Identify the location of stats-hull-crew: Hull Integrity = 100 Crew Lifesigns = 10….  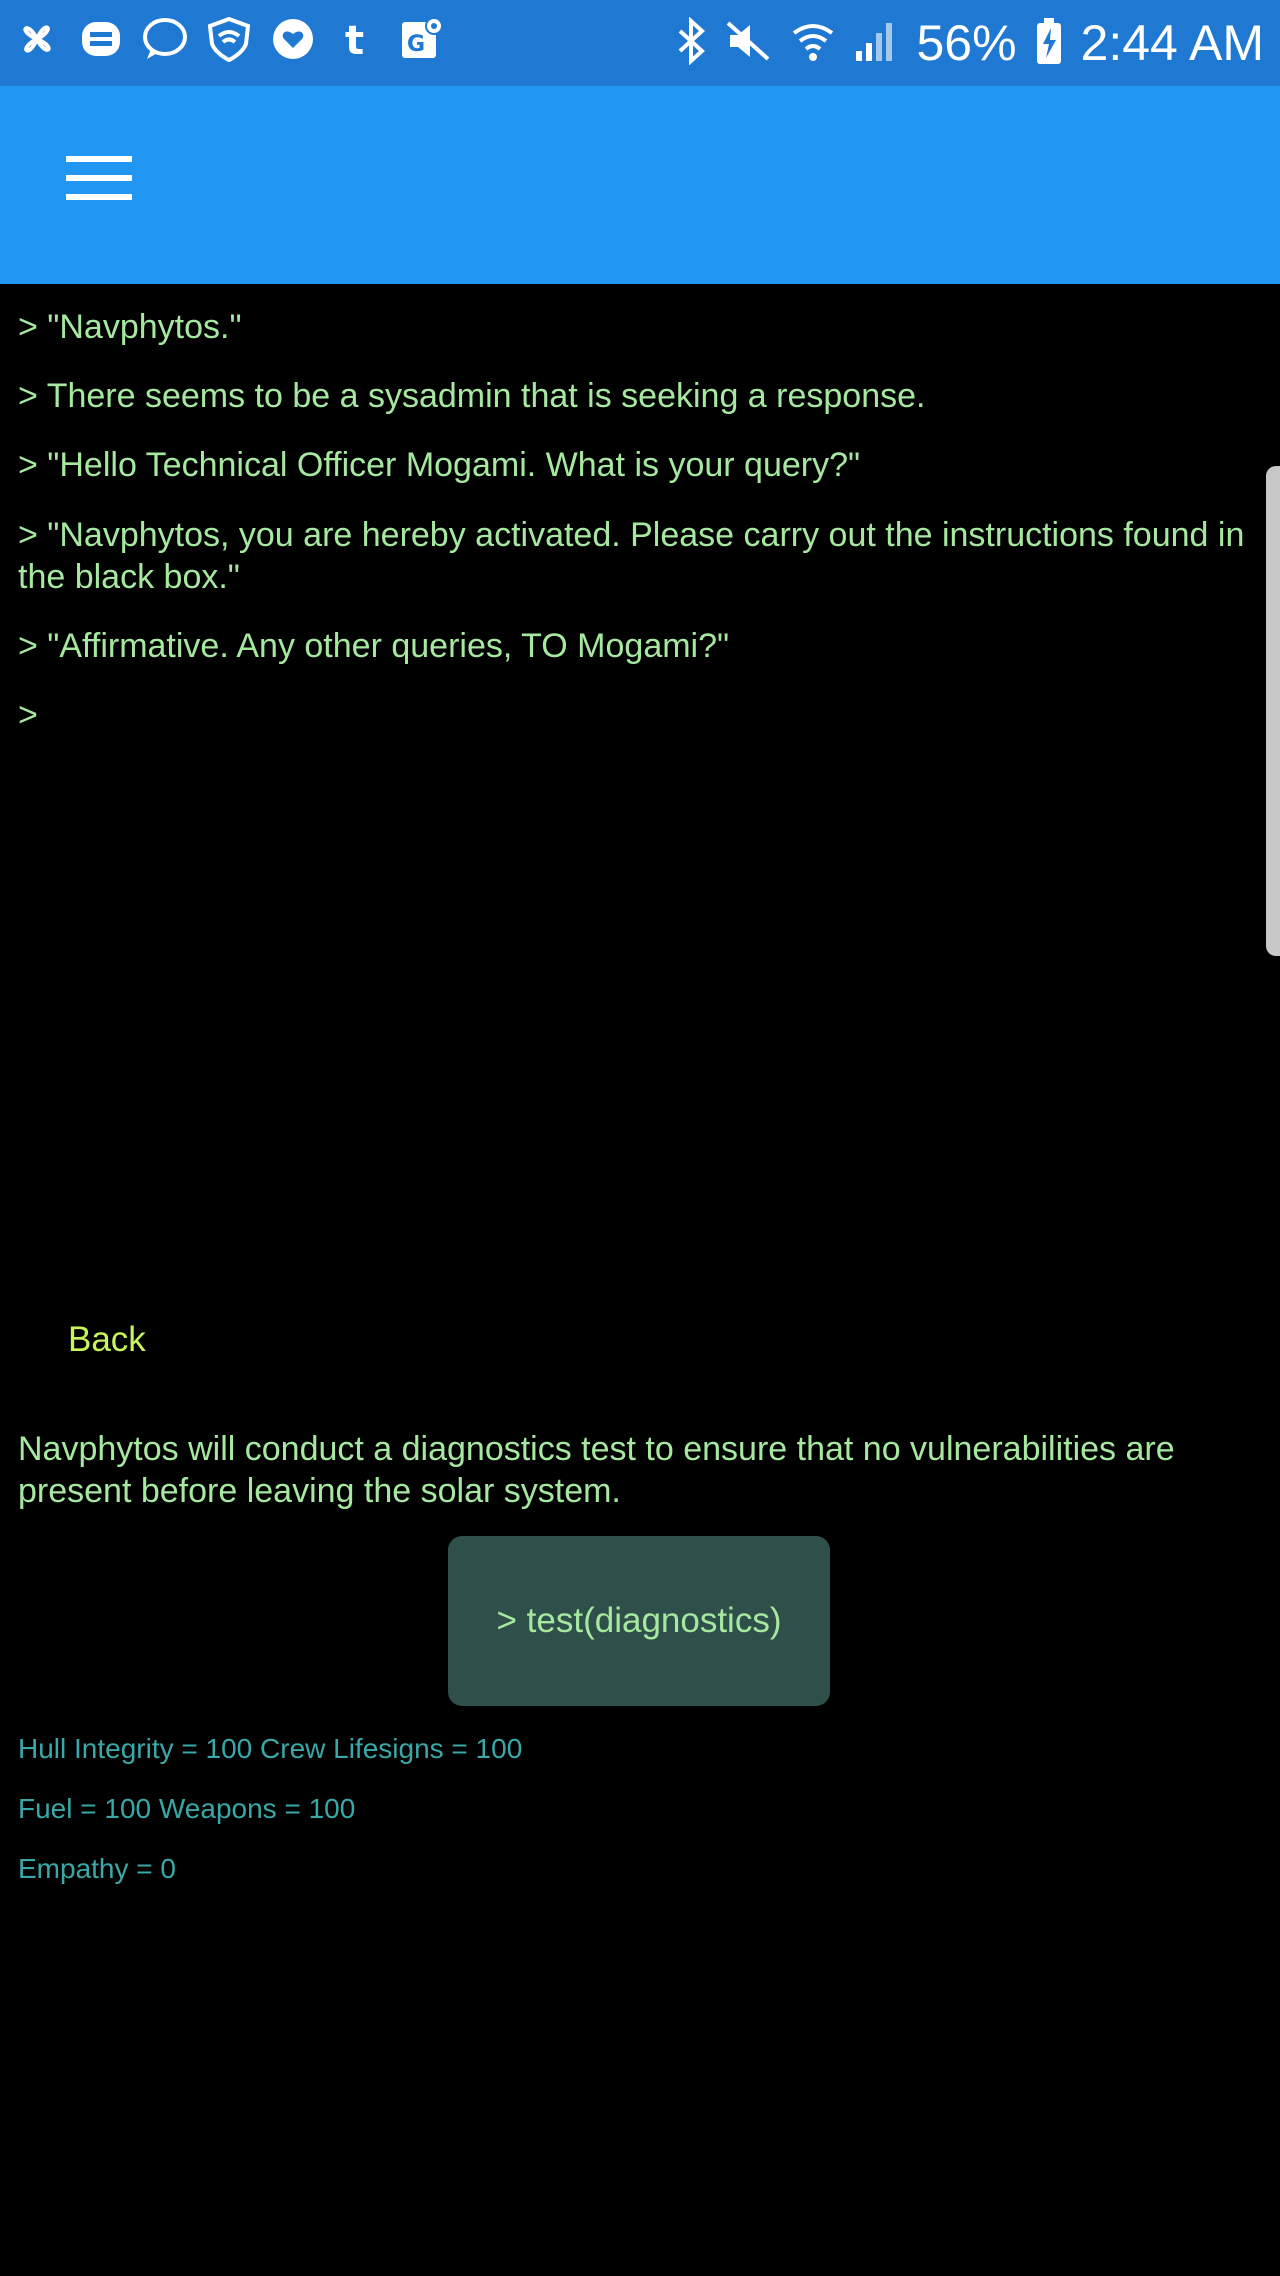
(270, 1748).